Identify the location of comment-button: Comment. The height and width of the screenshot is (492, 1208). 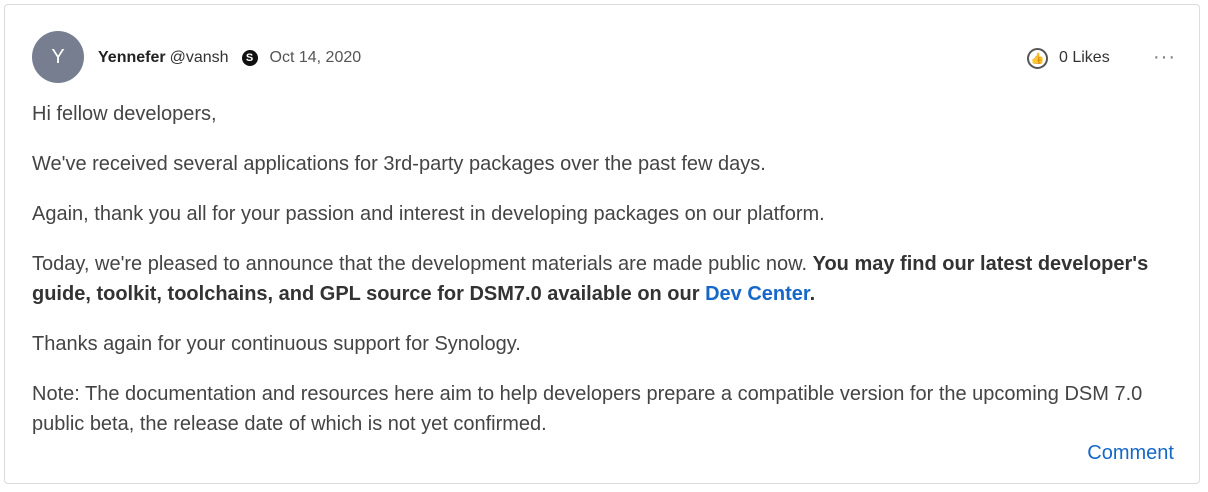
(1130, 453).